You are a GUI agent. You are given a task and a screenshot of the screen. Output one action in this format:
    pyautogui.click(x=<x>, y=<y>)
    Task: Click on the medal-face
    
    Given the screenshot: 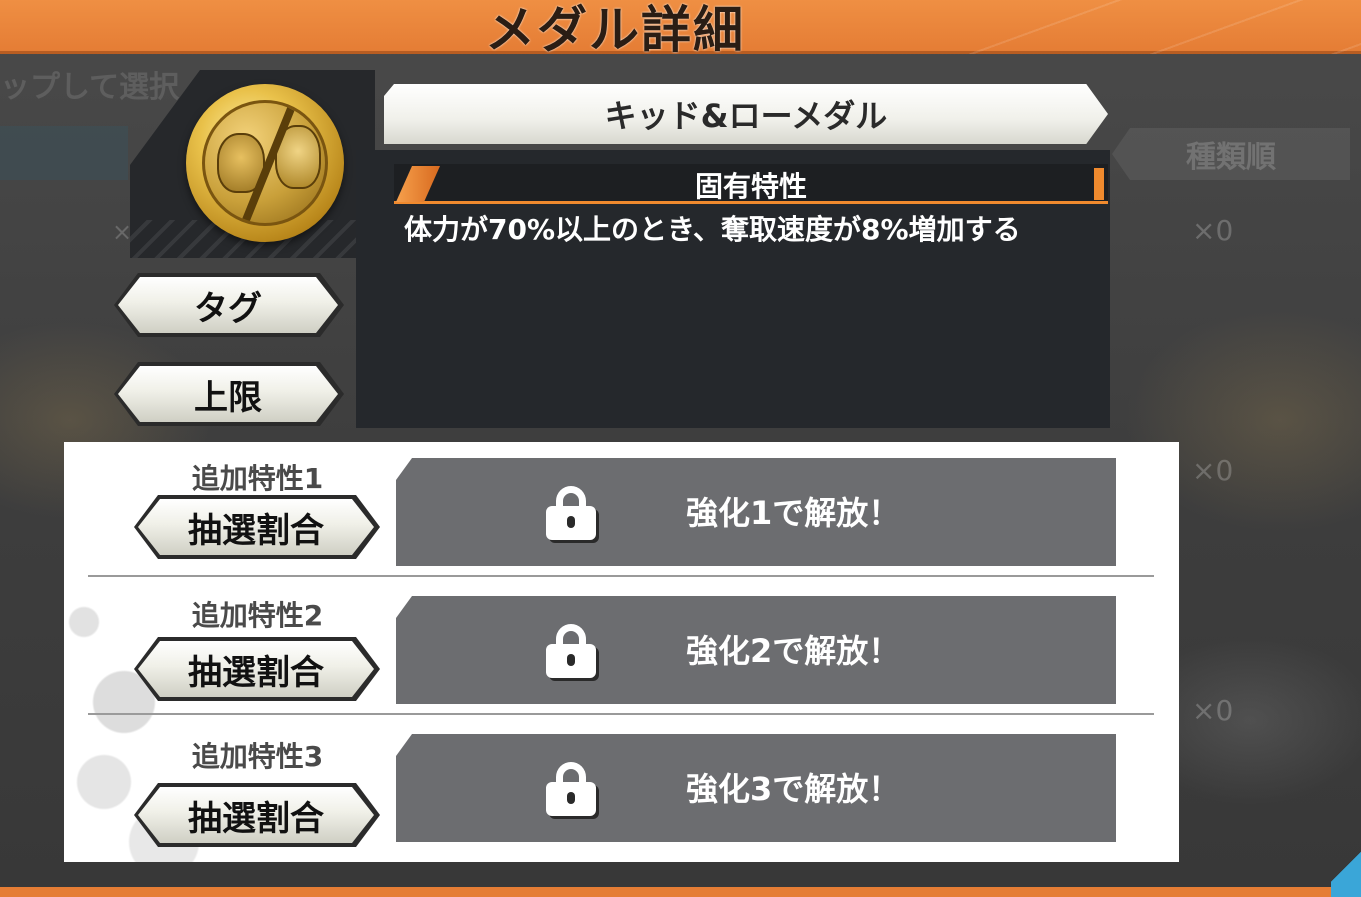 What is the action you would take?
    pyautogui.click(x=265, y=163)
    